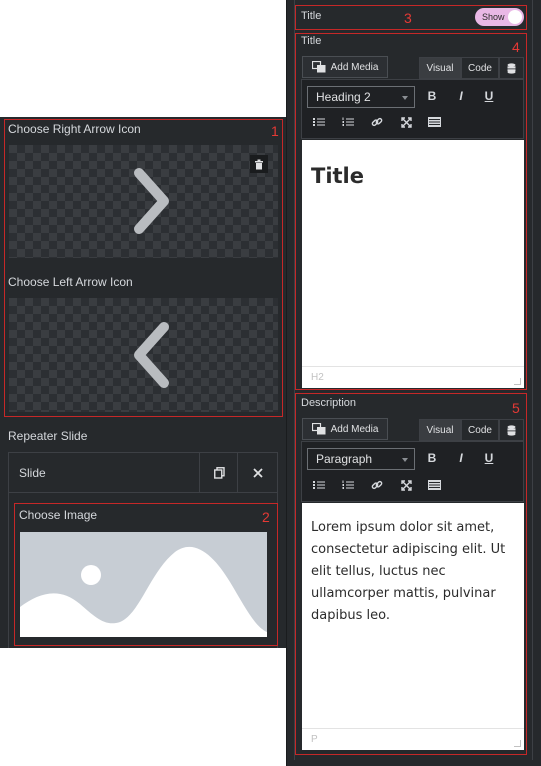 The height and width of the screenshot is (766, 541). I want to click on duplicate-button, so click(218, 472).